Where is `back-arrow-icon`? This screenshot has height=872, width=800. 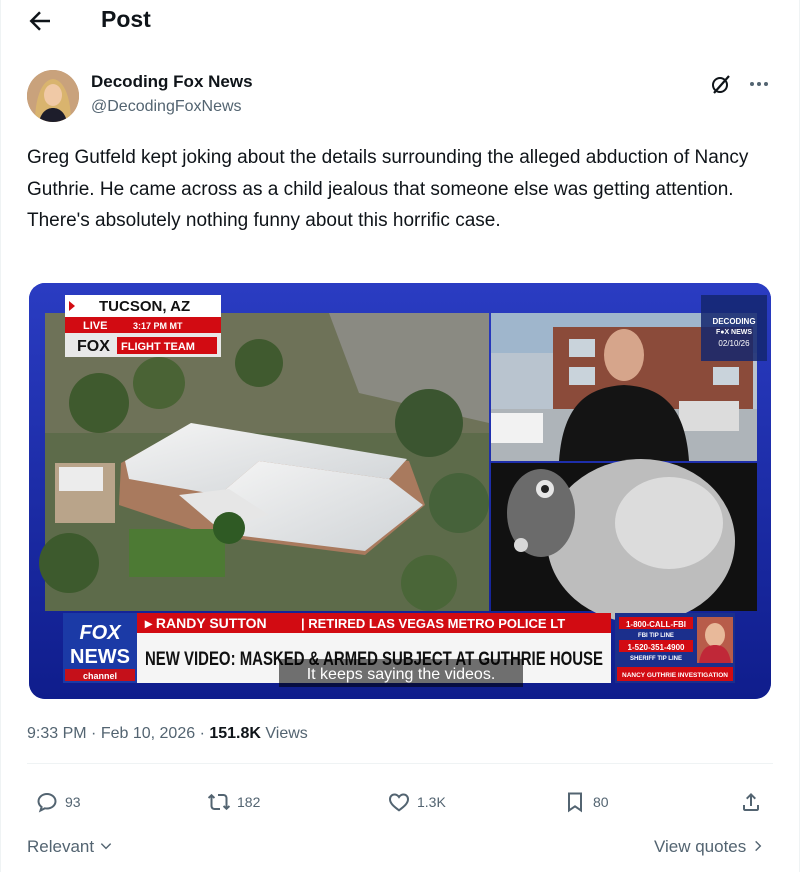
back-arrow-icon is located at coordinates (39, 21).